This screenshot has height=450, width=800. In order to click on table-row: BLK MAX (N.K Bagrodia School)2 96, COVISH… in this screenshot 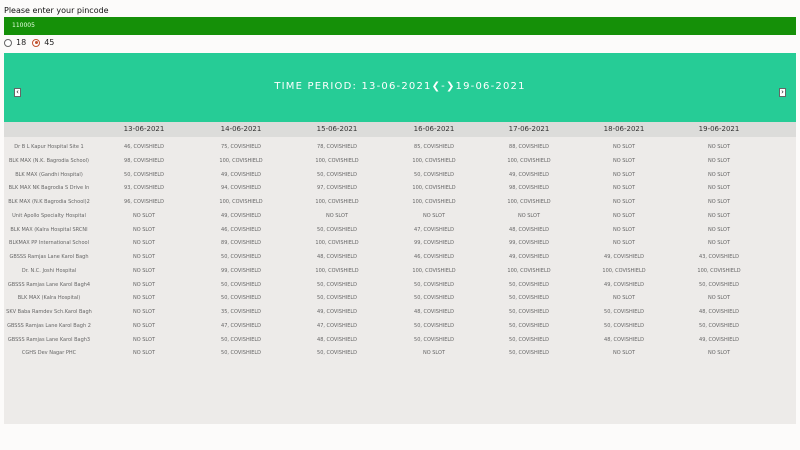, I will do `click(400, 205)`.